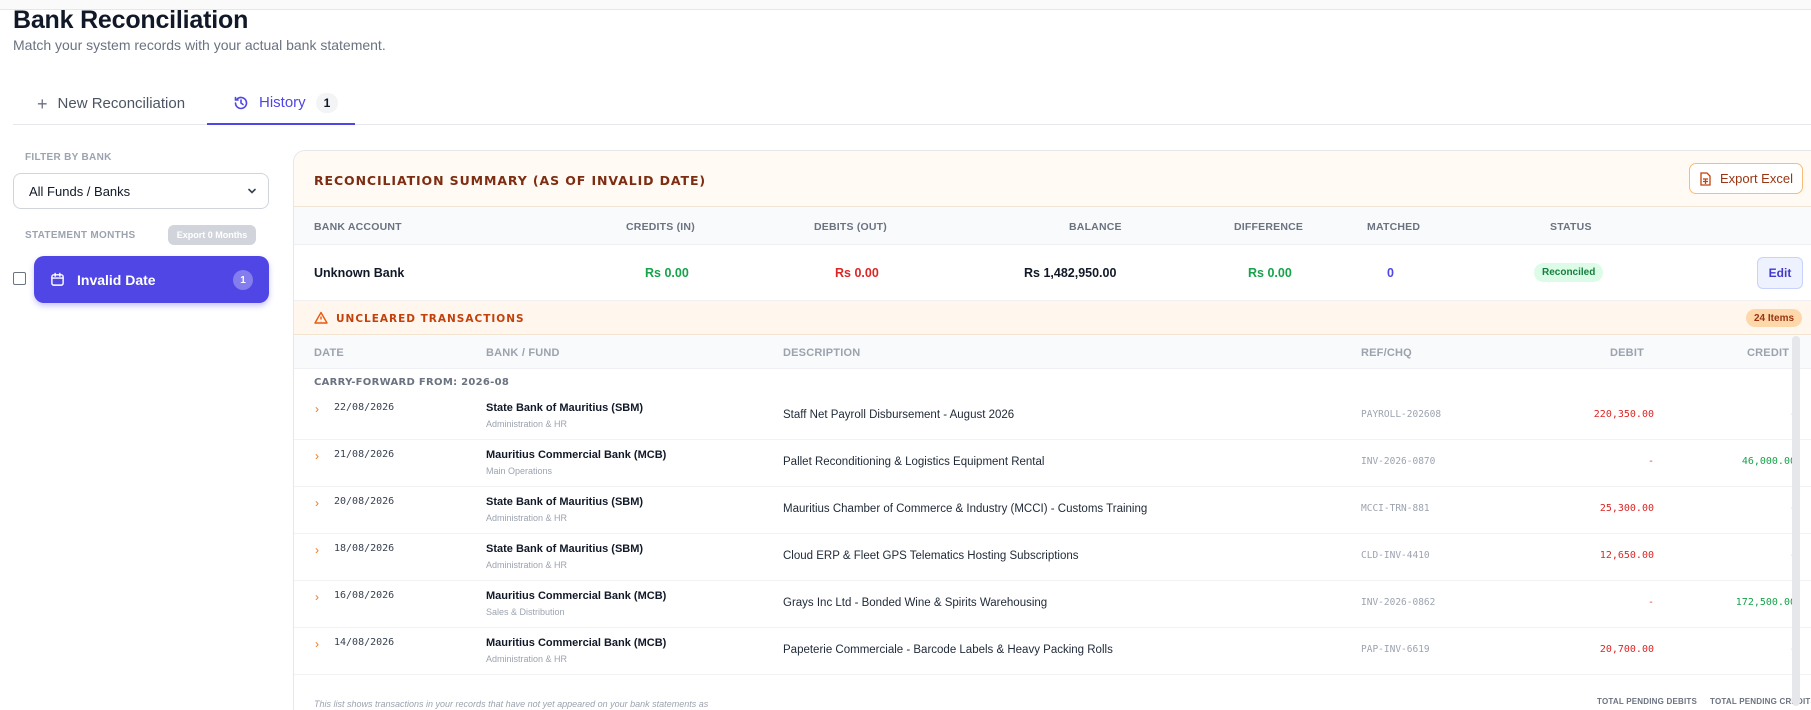  What do you see at coordinates (1626, 508) in the screenshot?
I see `row-debit: 25,300.00` at bounding box center [1626, 508].